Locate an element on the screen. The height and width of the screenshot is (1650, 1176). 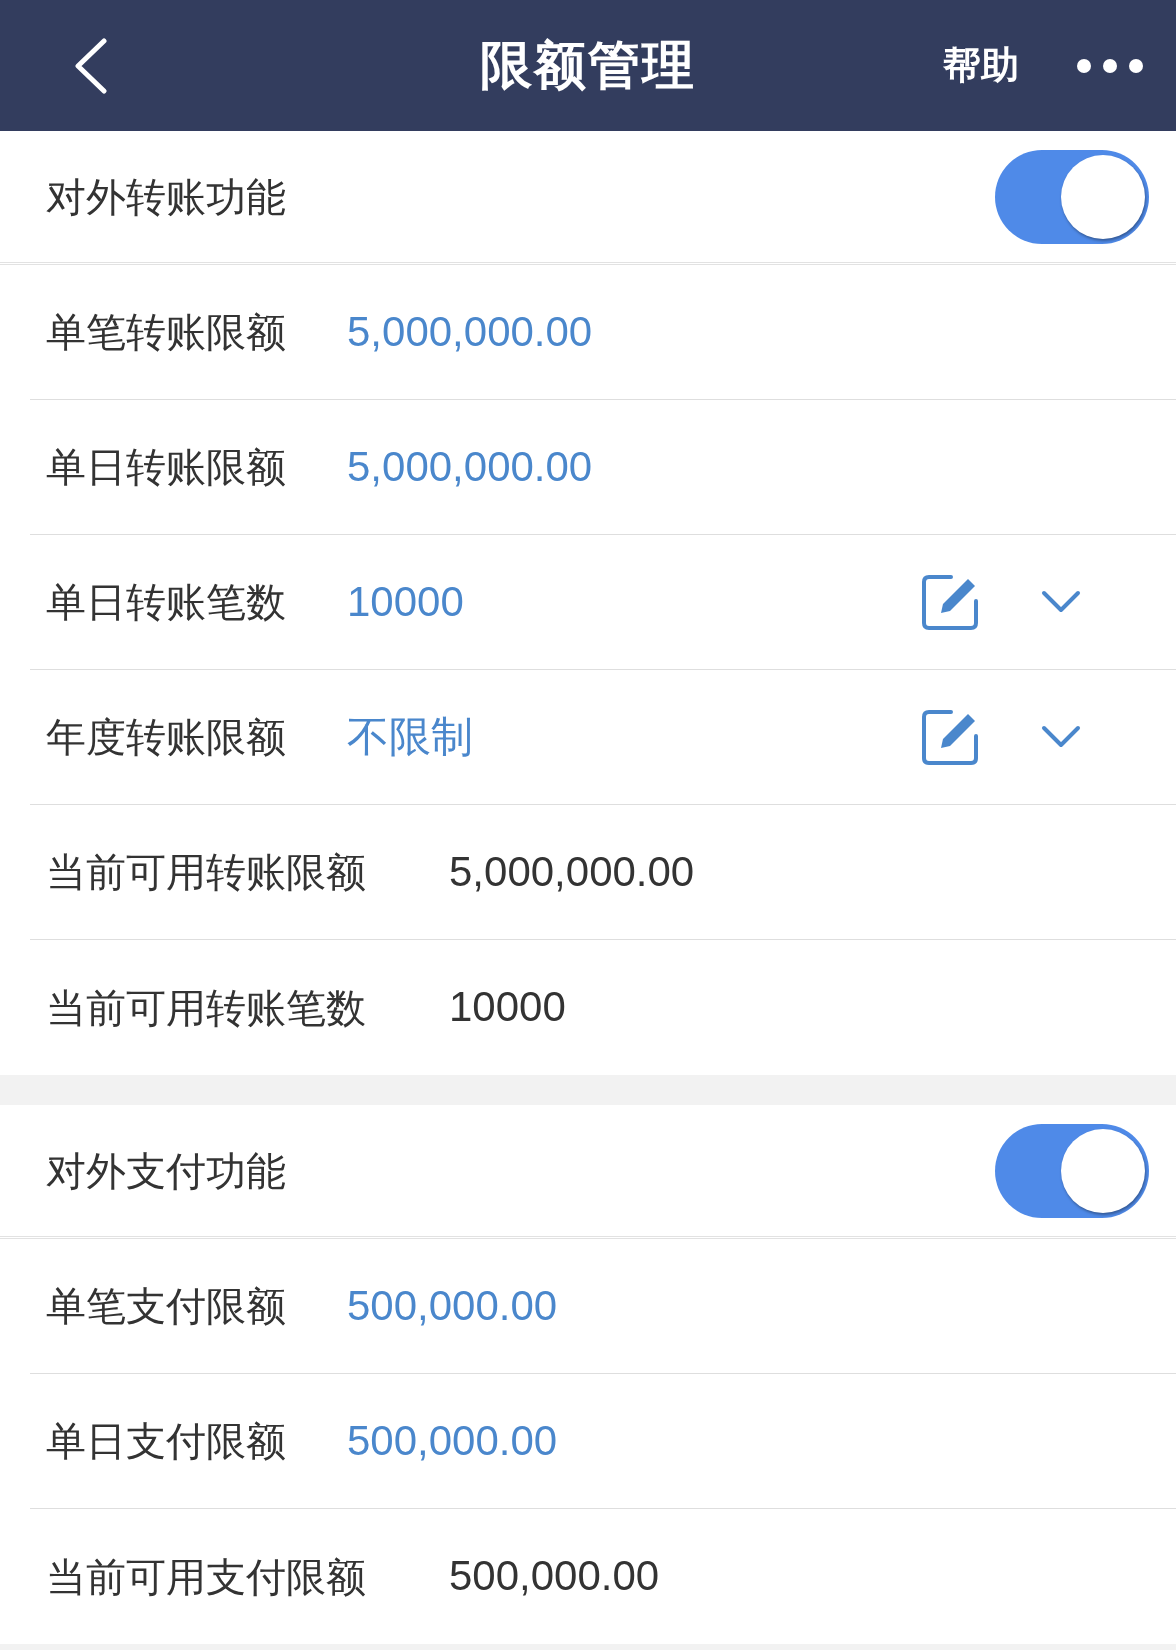
limit-value: 不限制 is located at coordinates (410, 736).